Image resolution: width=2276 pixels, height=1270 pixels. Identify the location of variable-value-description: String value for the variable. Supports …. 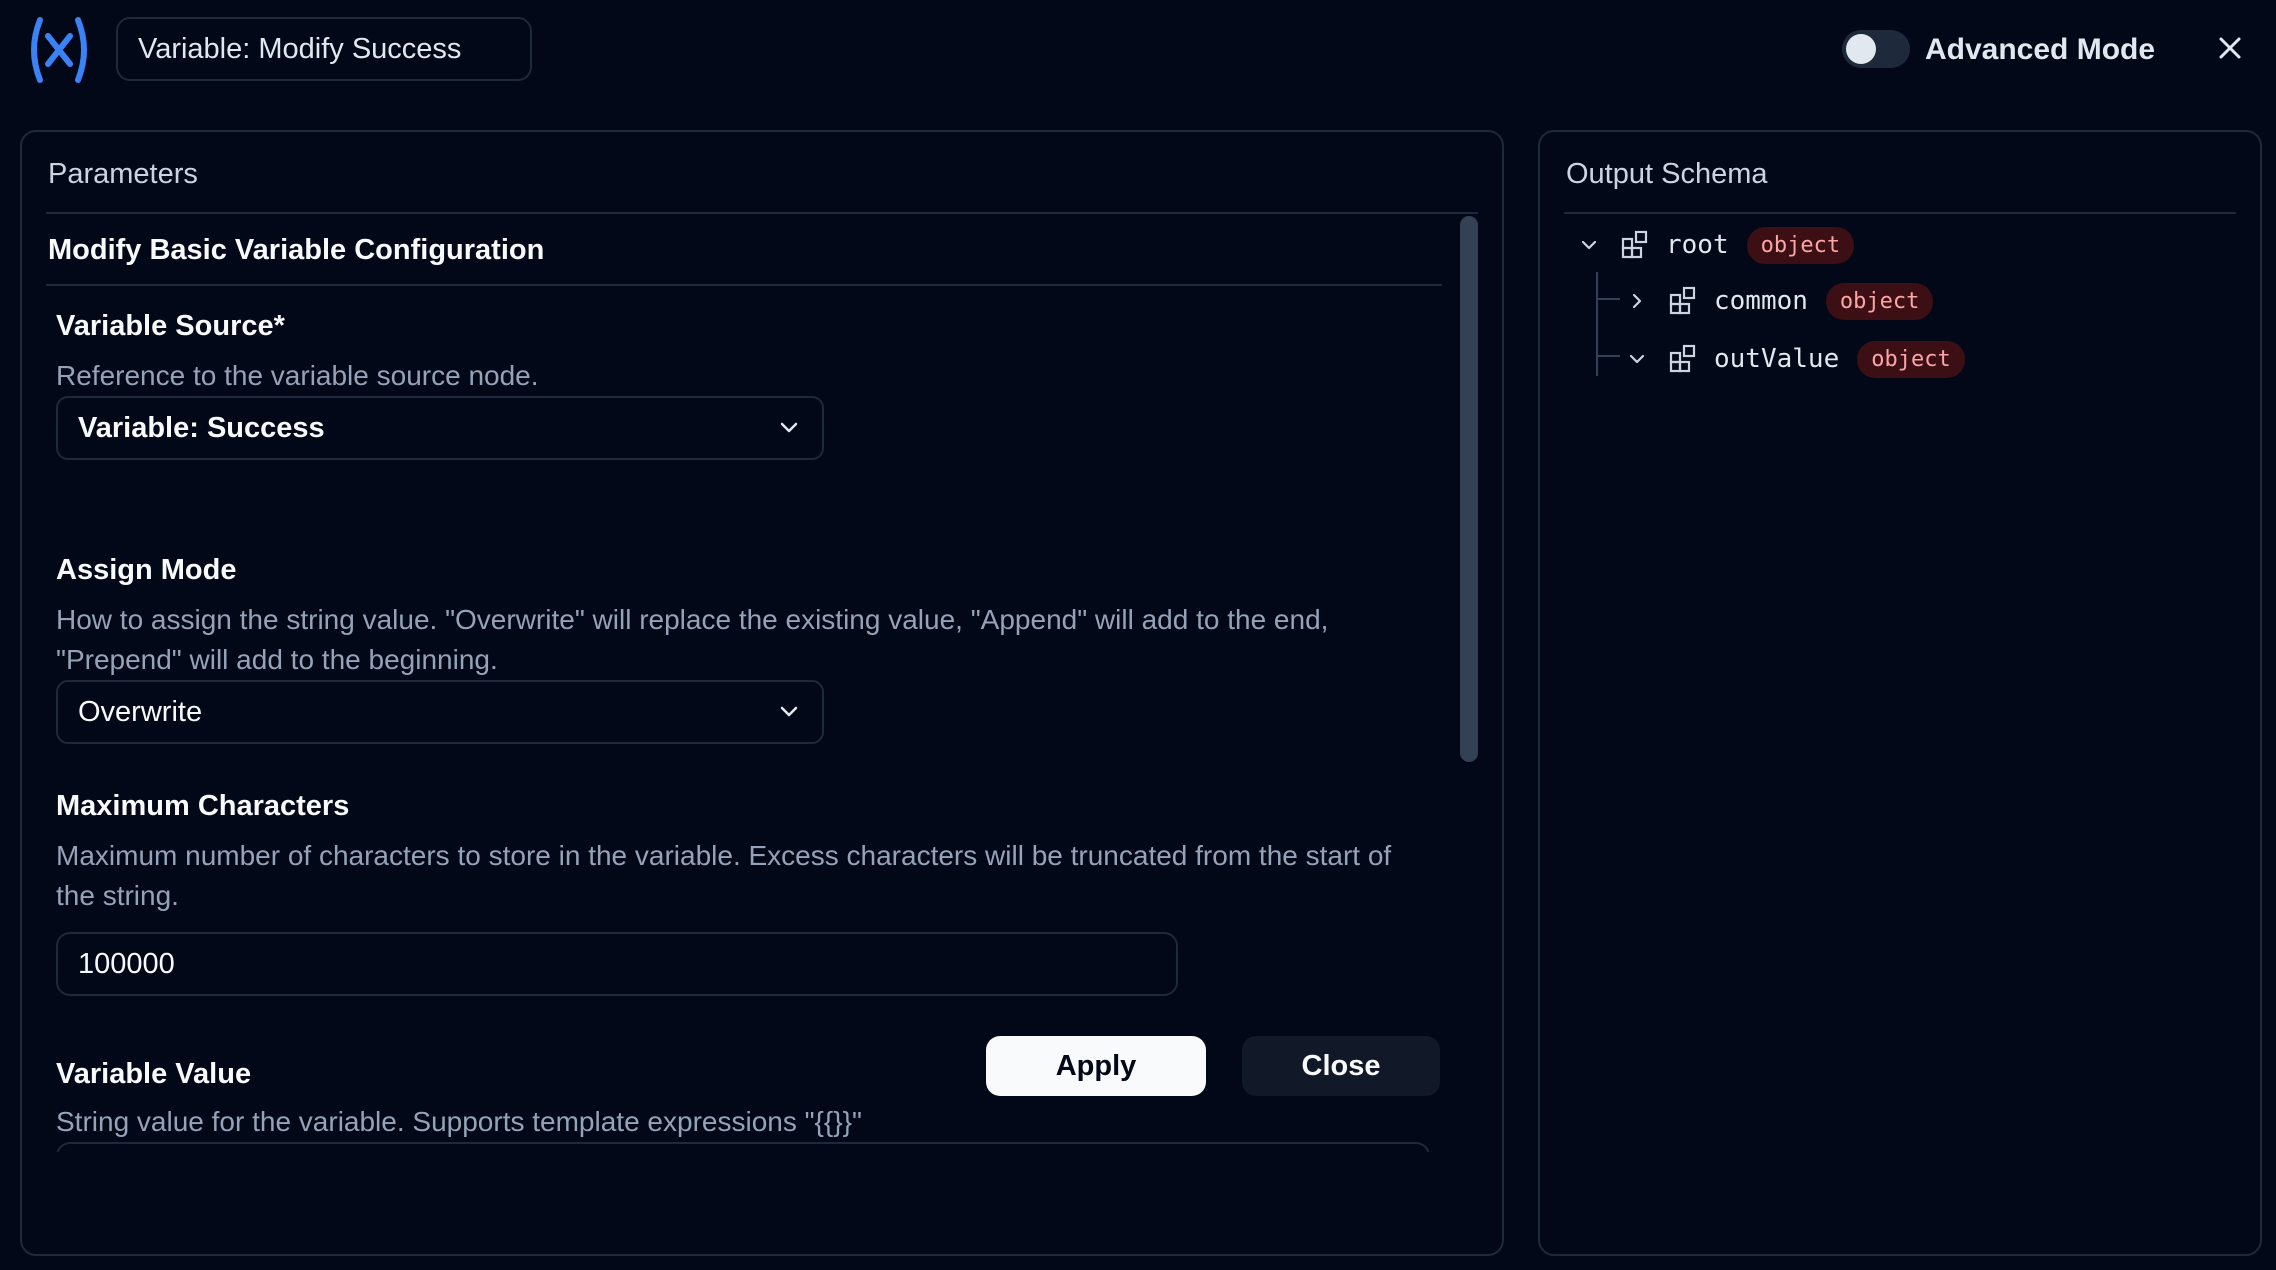
(459, 1121).